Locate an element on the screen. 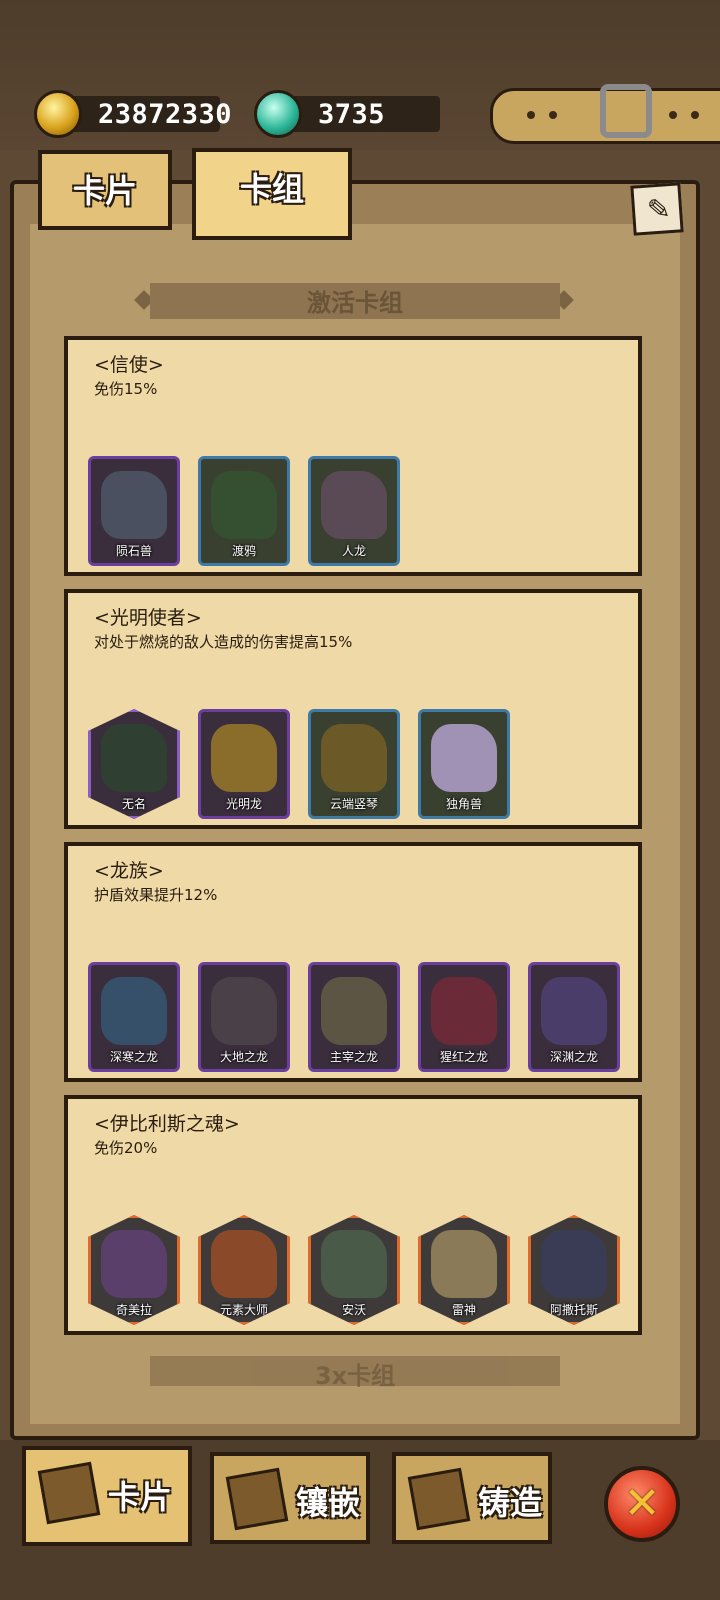 The image size is (720, 1600). card-raven: 渡鸦 is located at coordinates (244, 511).